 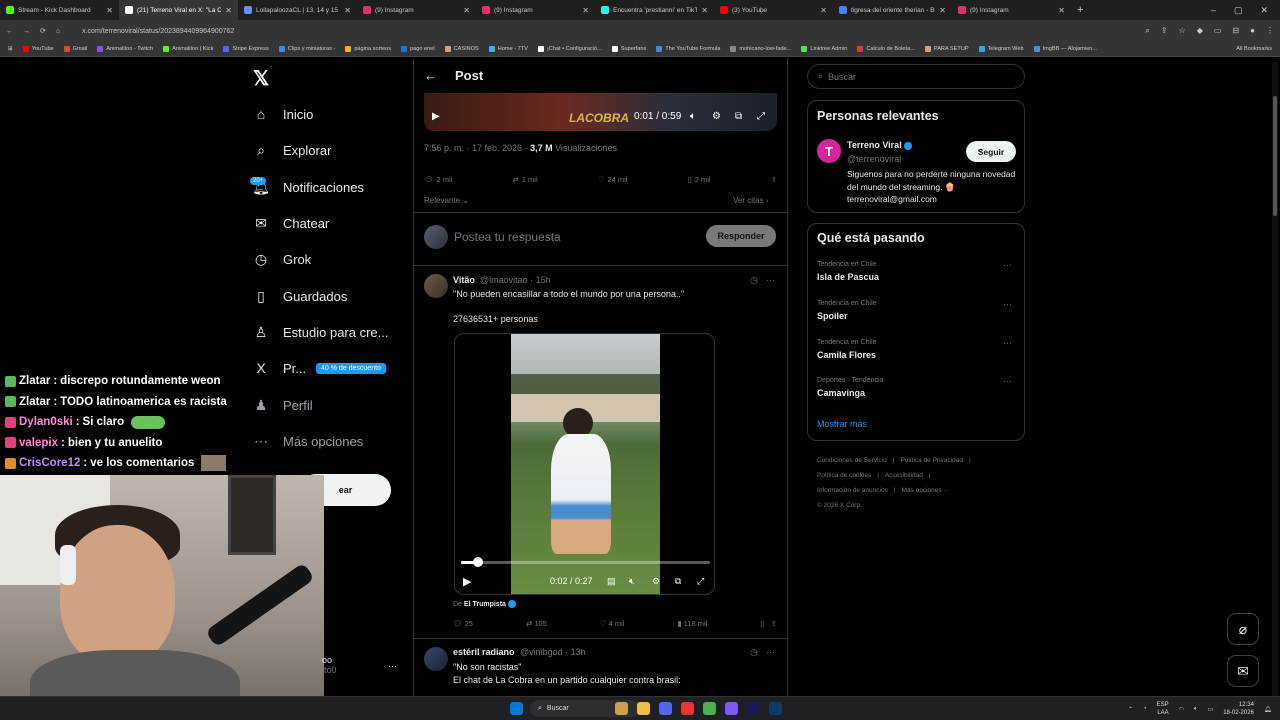 I want to click on footer-link: Accesibilidad, so click(x=904, y=475).